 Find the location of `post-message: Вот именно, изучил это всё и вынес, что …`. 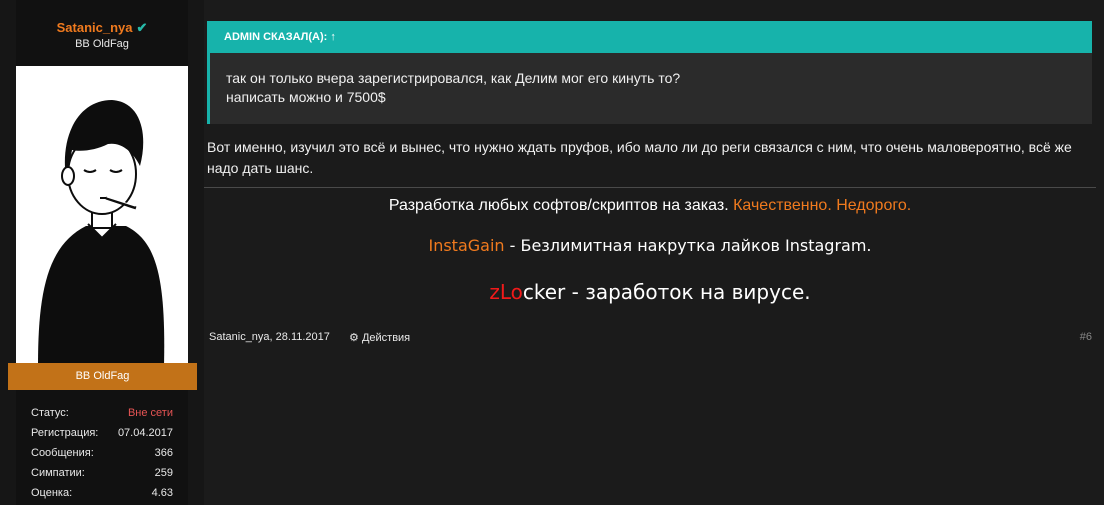

post-message: Вот именно, изучил это всё и вынес, что … is located at coordinates (639, 157).